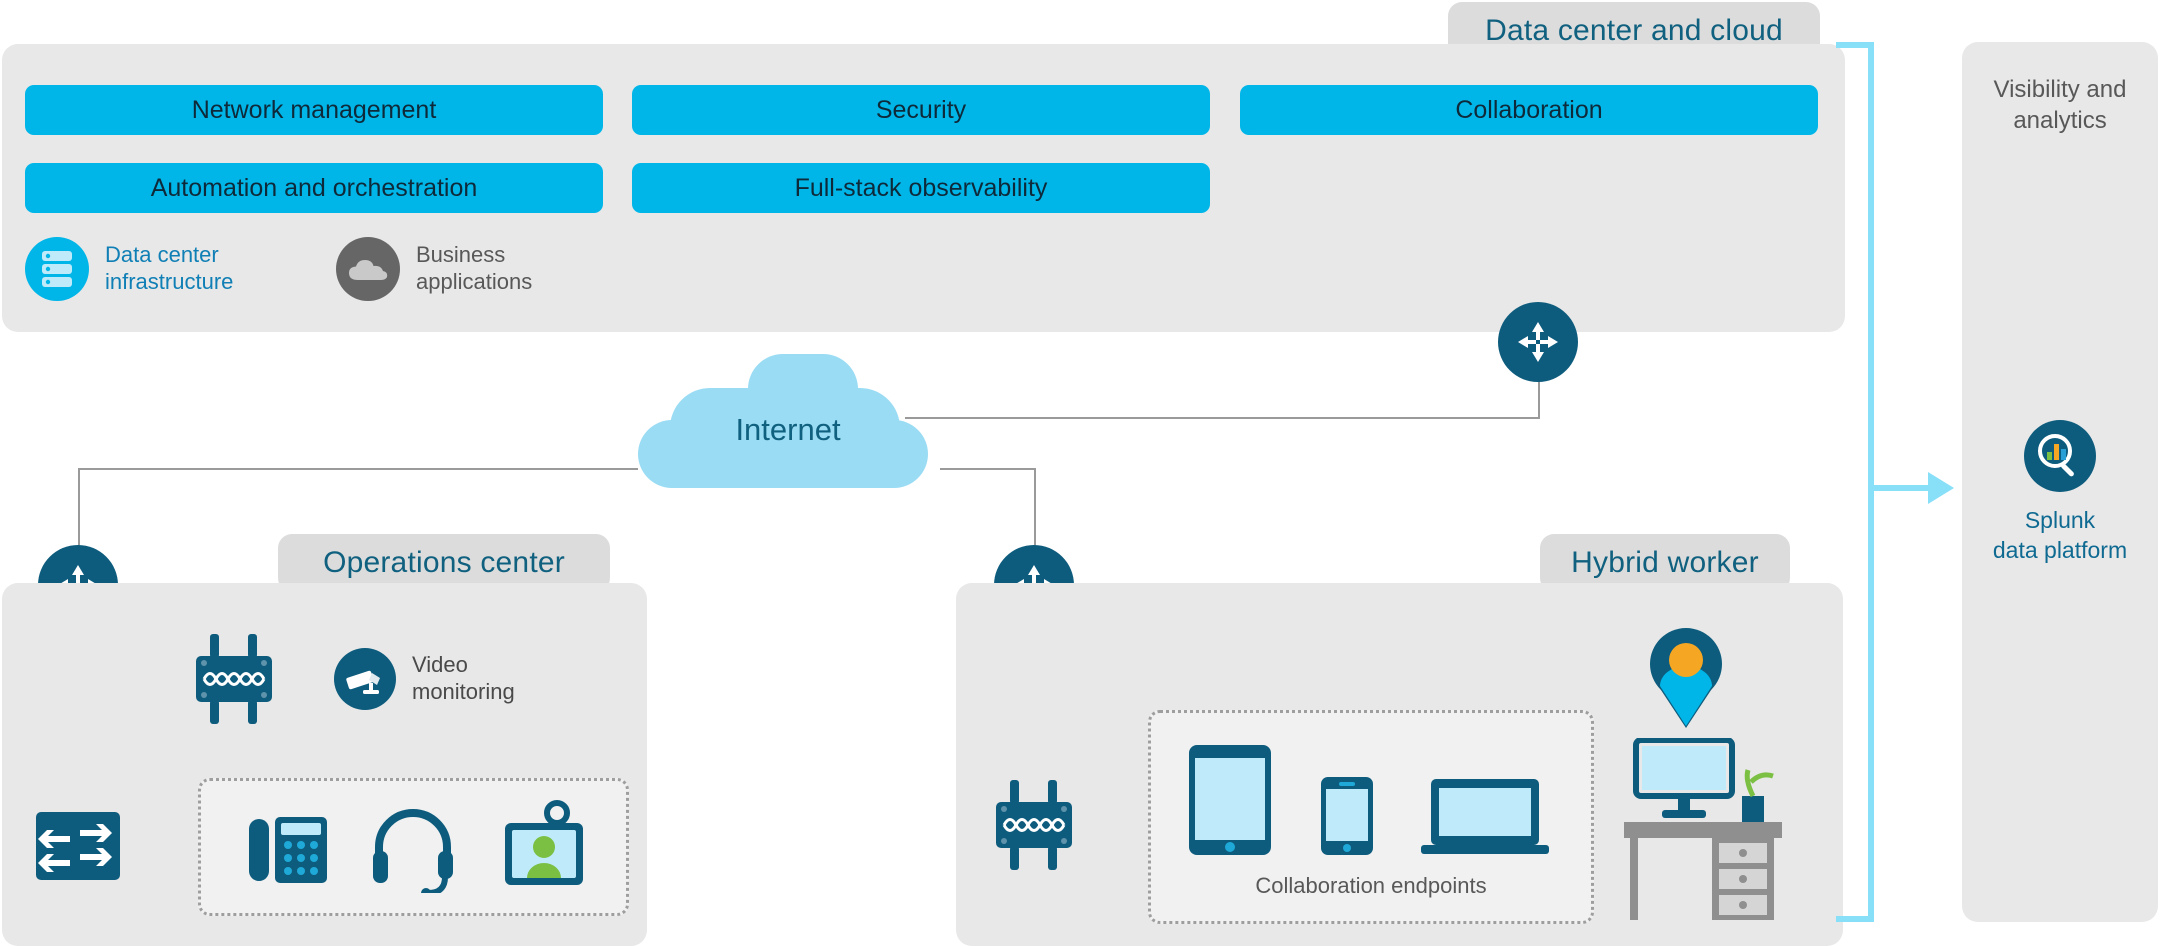 The width and height of the screenshot is (2160, 946). I want to click on ops-collaboration-device-group, so click(413, 847).